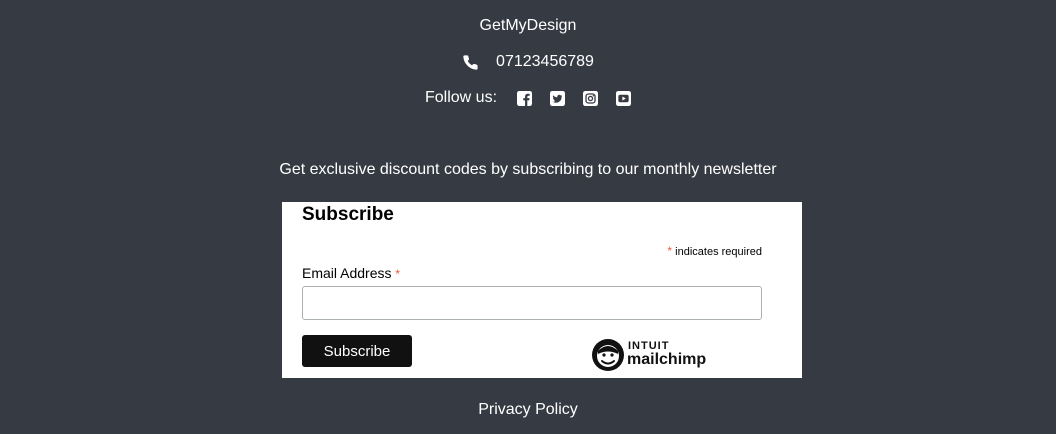 This screenshot has width=1056, height=434. What do you see at coordinates (624, 98) in the screenshot?
I see `youtube-icon` at bounding box center [624, 98].